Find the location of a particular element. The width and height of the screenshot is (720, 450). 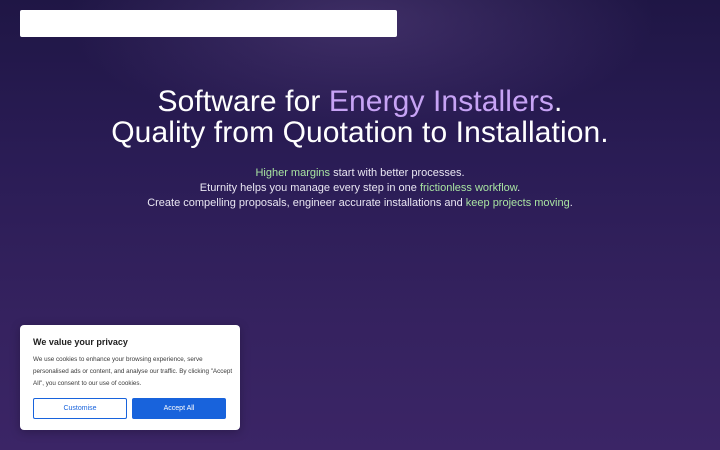

top-navigation-bar is located at coordinates (208, 23).